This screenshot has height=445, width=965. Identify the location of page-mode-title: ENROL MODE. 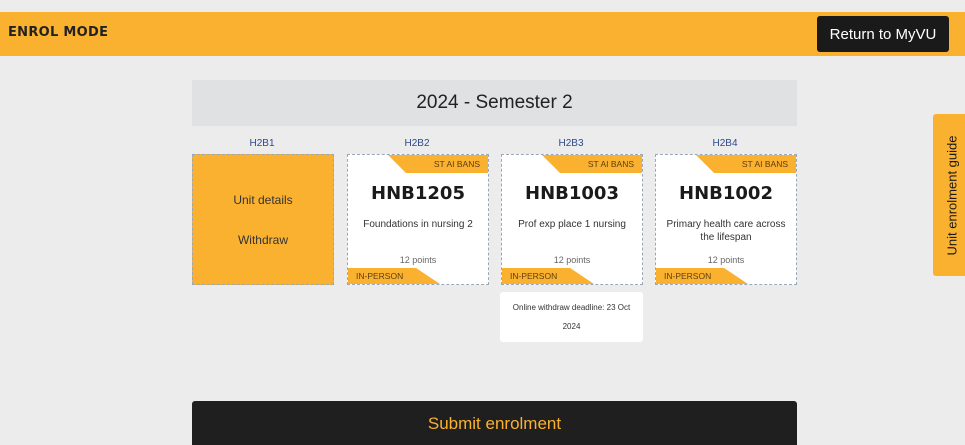
(58, 32).